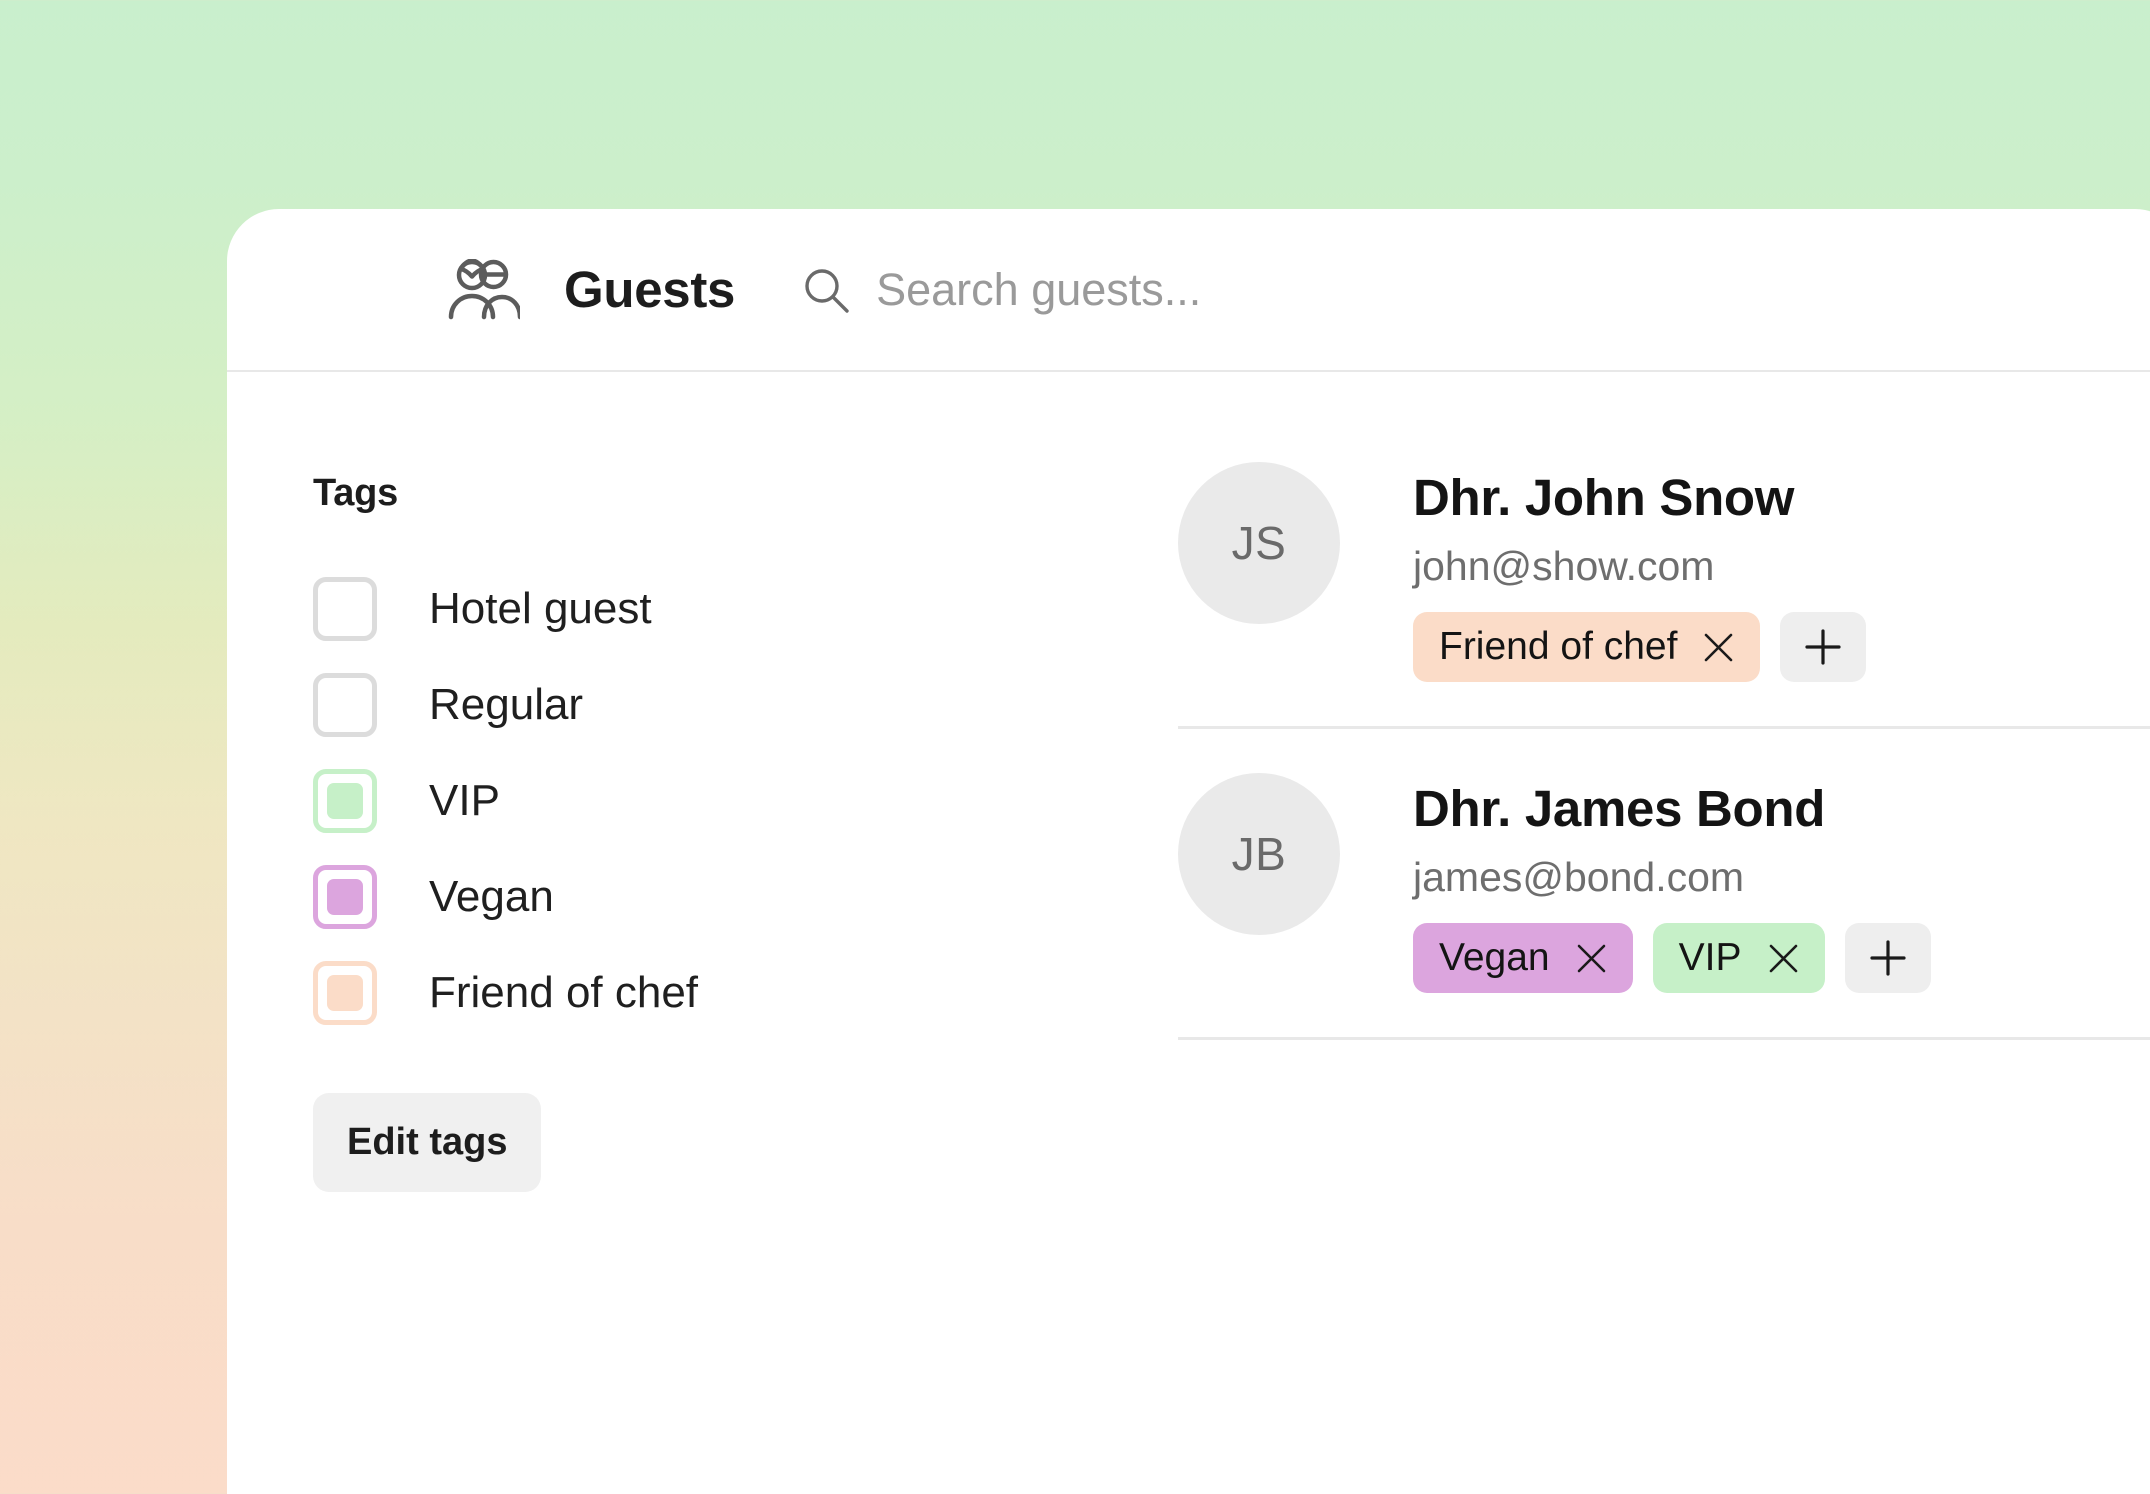 This screenshot has height=1494, width=2150. I want to click on checkbox-vegan, so click(345, 897).